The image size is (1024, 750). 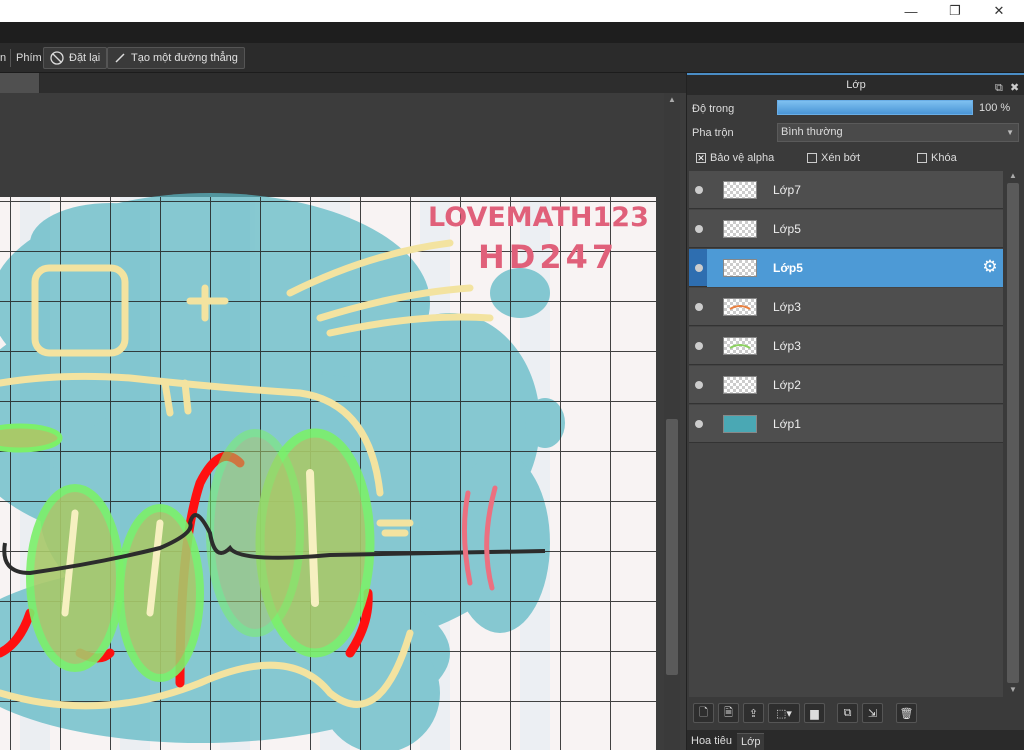 I want to click on trash-icon: 🗑, so click(x=906, y=713).